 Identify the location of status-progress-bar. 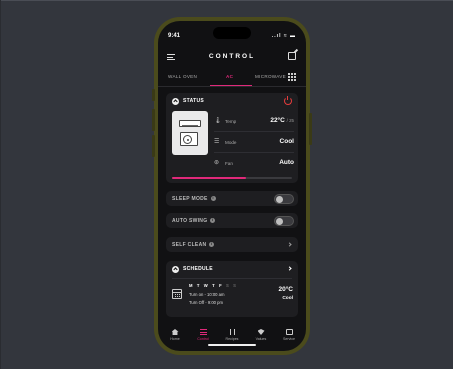
(232, 178).